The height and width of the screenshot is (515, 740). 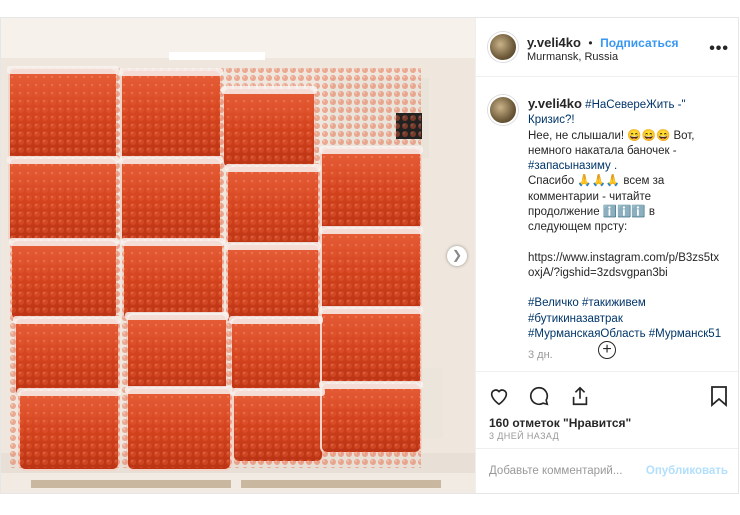 What do you see at coordinates (628, 334) in the screenshot?
I see `hashtag-link: #МурманскаяОбласть #Мурманск51` at bounding box center [628, 334].